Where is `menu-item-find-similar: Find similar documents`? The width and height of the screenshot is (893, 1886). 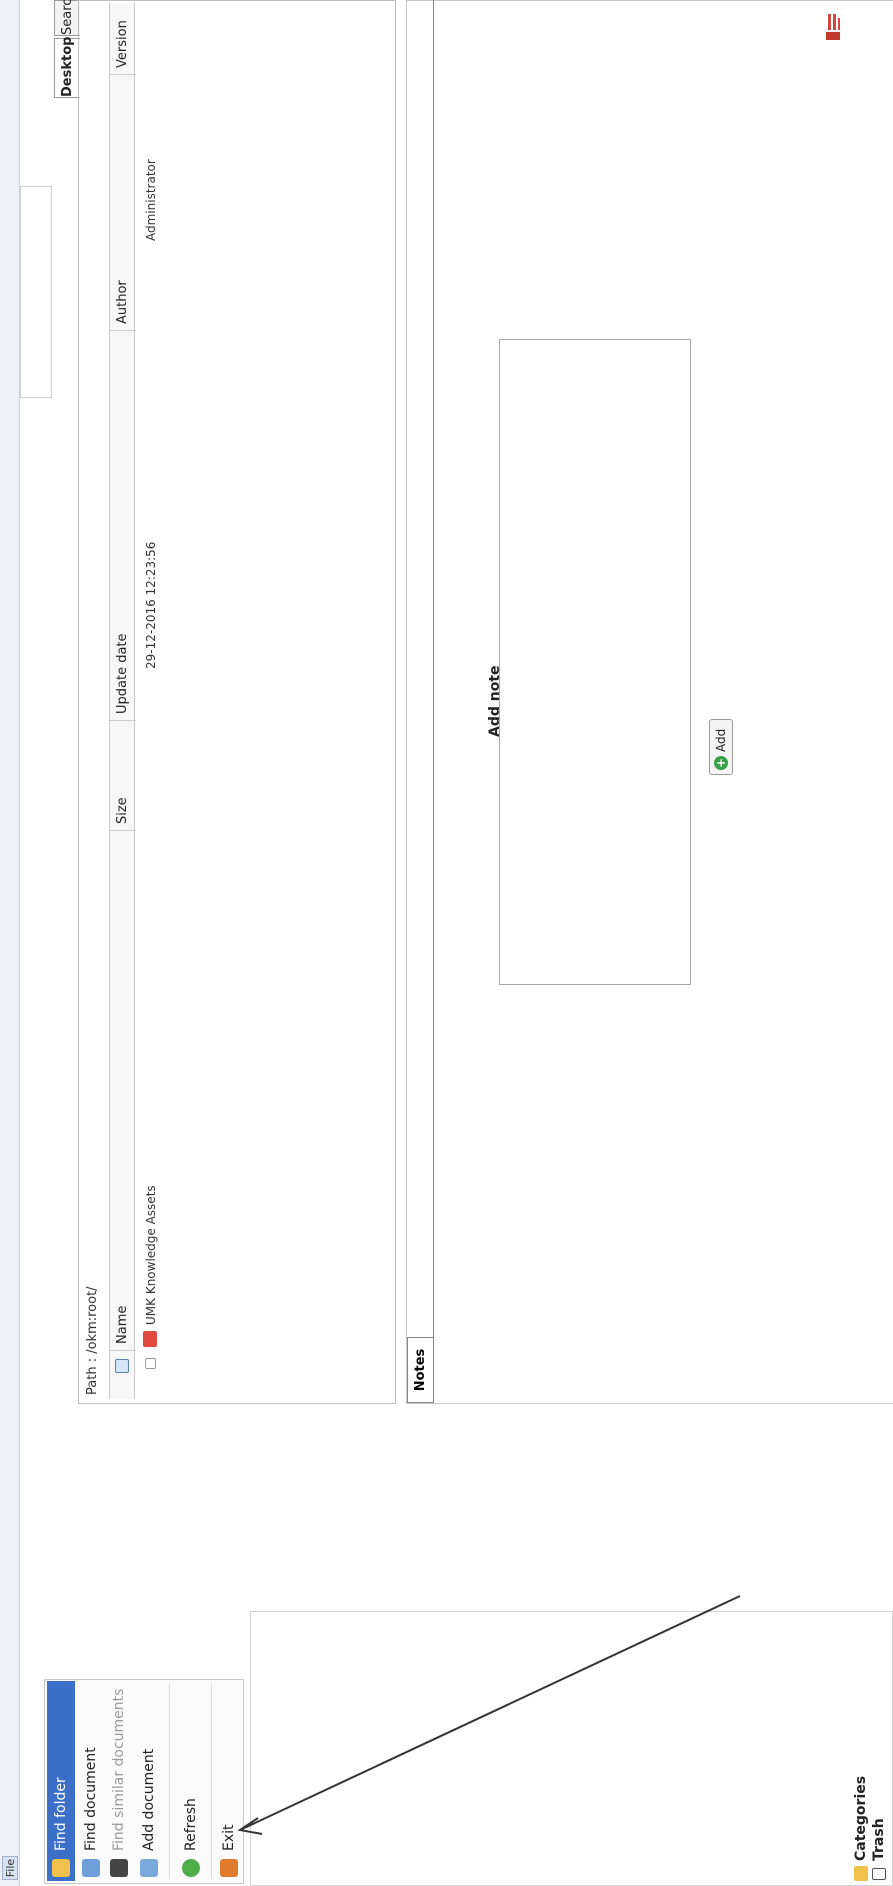 menu-item-find-similar: Find similar documents is located at coordinates (119, 1781).